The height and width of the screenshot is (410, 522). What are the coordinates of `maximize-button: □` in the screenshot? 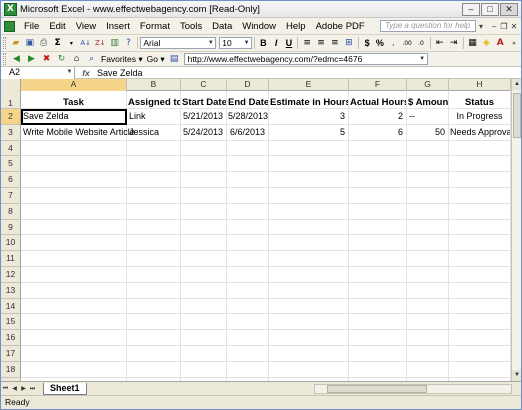 It's located at (490, 9).